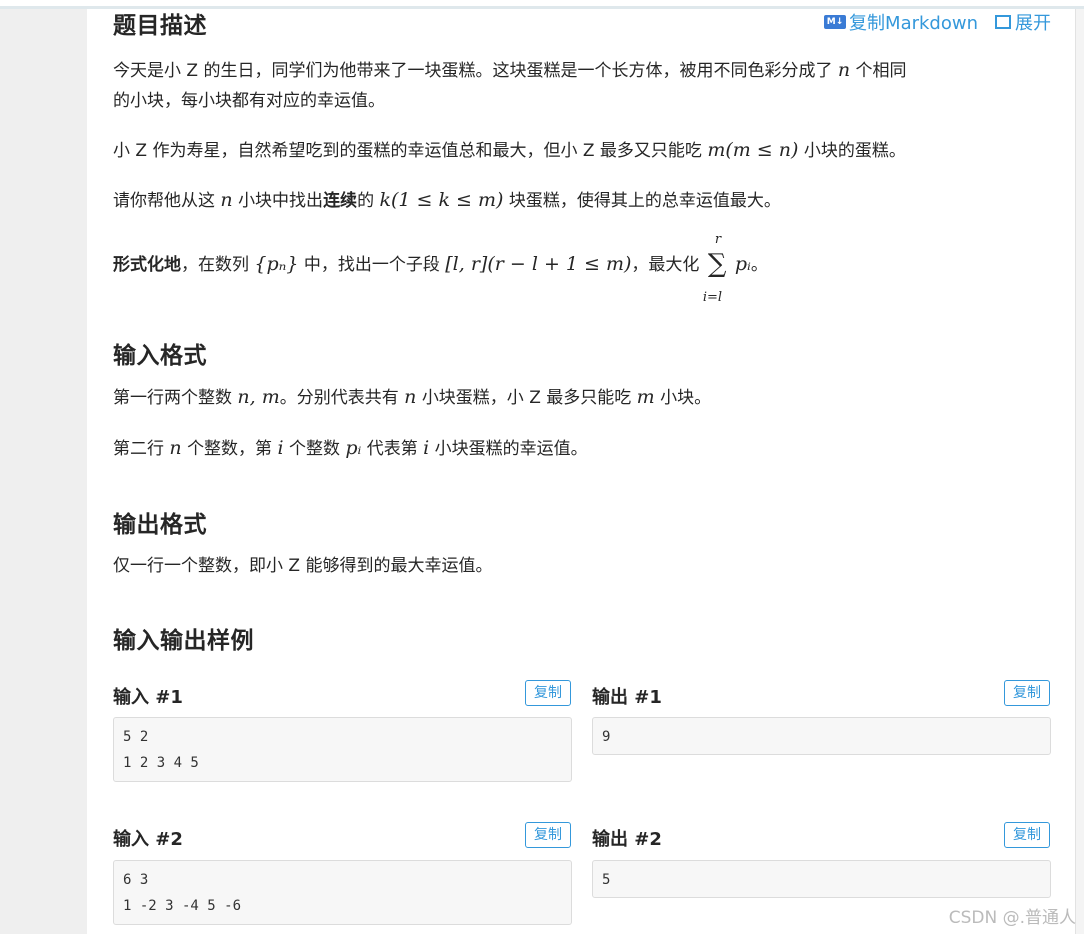  Describe the element at coordinates (1027, 693) in the screenshot. I see `sample-1-output-copy-button: 复制` at that location.